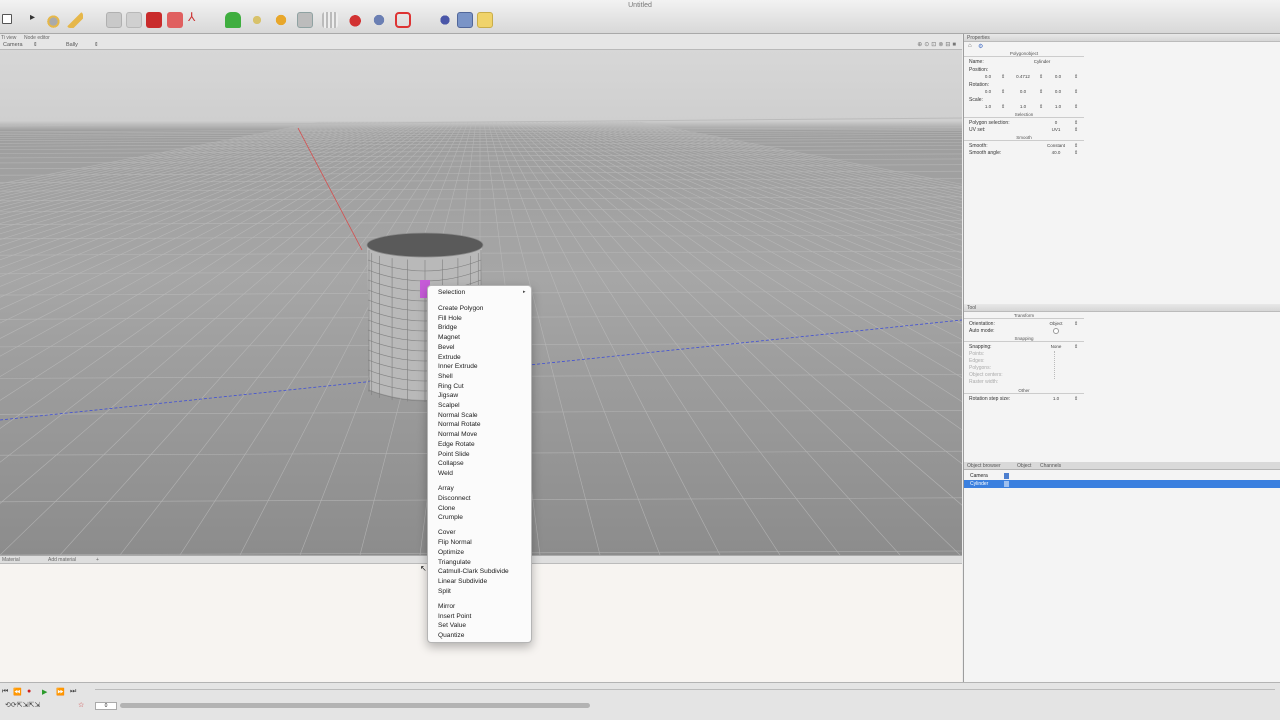 This screenshot has width=1280, height=720. Describe the element at coordinates (72, 45) in the screenshot. I see `shading-select: Bally` at that location.